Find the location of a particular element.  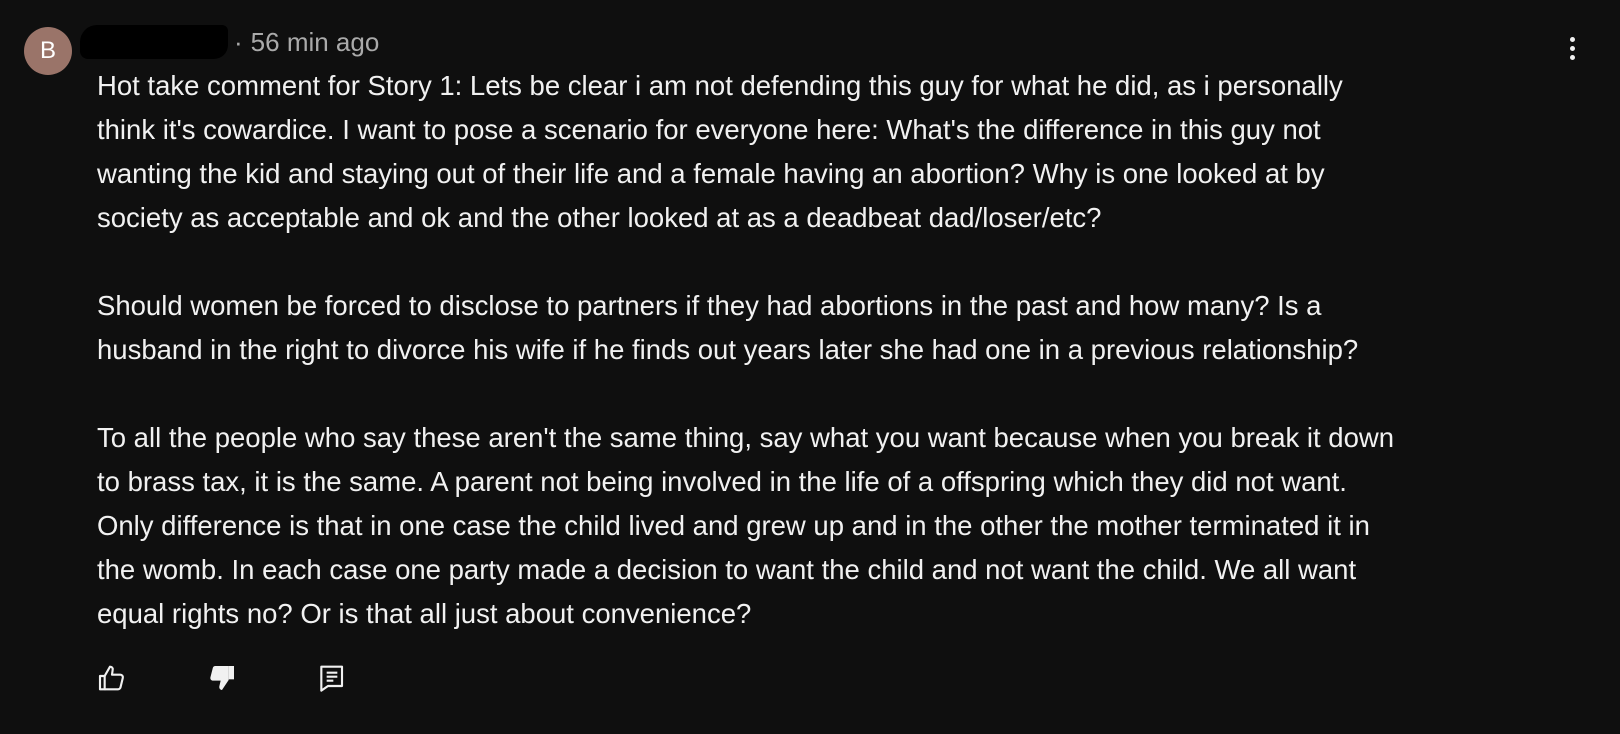

like-button is located at coordinates (112, 678).